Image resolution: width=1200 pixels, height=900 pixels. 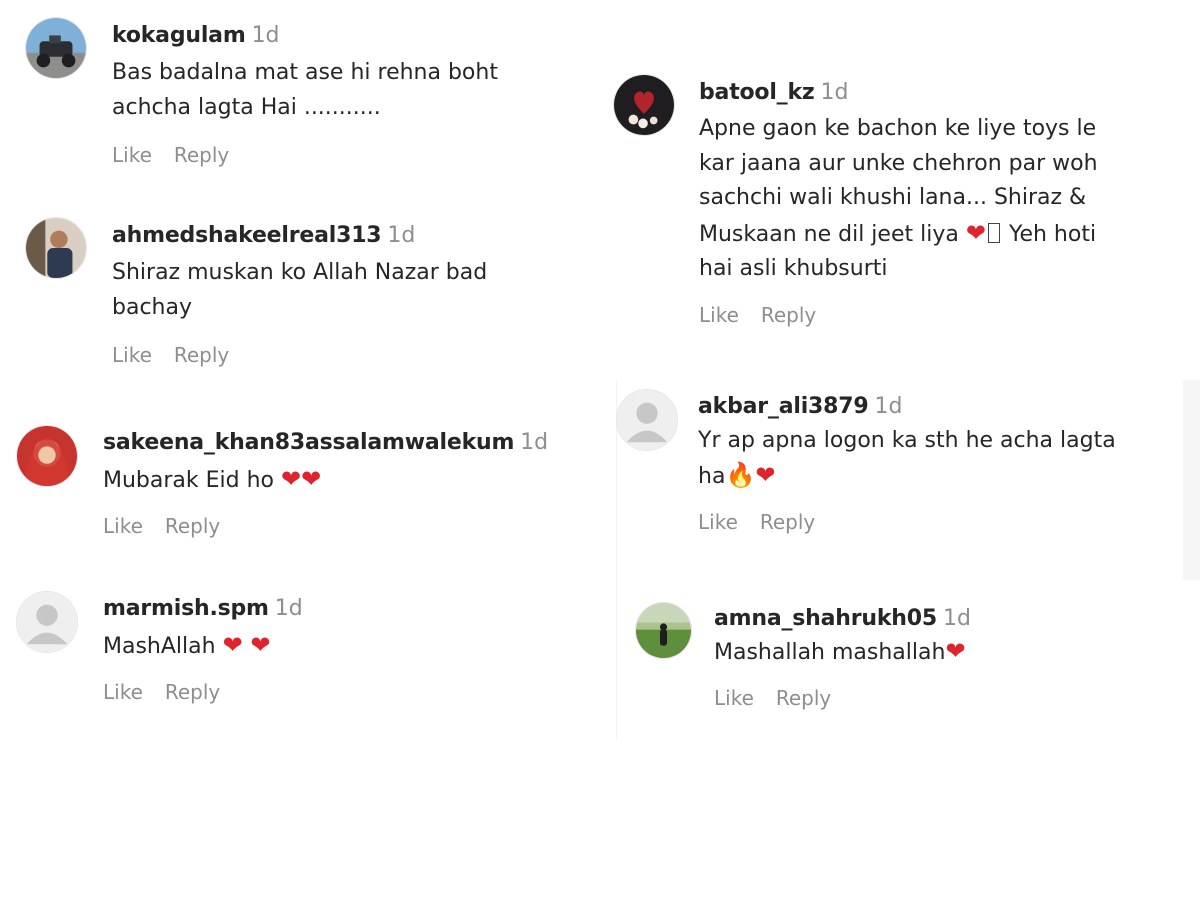 I want to click on heart-balloons-photo-avatar, so click(x=644, y=105).